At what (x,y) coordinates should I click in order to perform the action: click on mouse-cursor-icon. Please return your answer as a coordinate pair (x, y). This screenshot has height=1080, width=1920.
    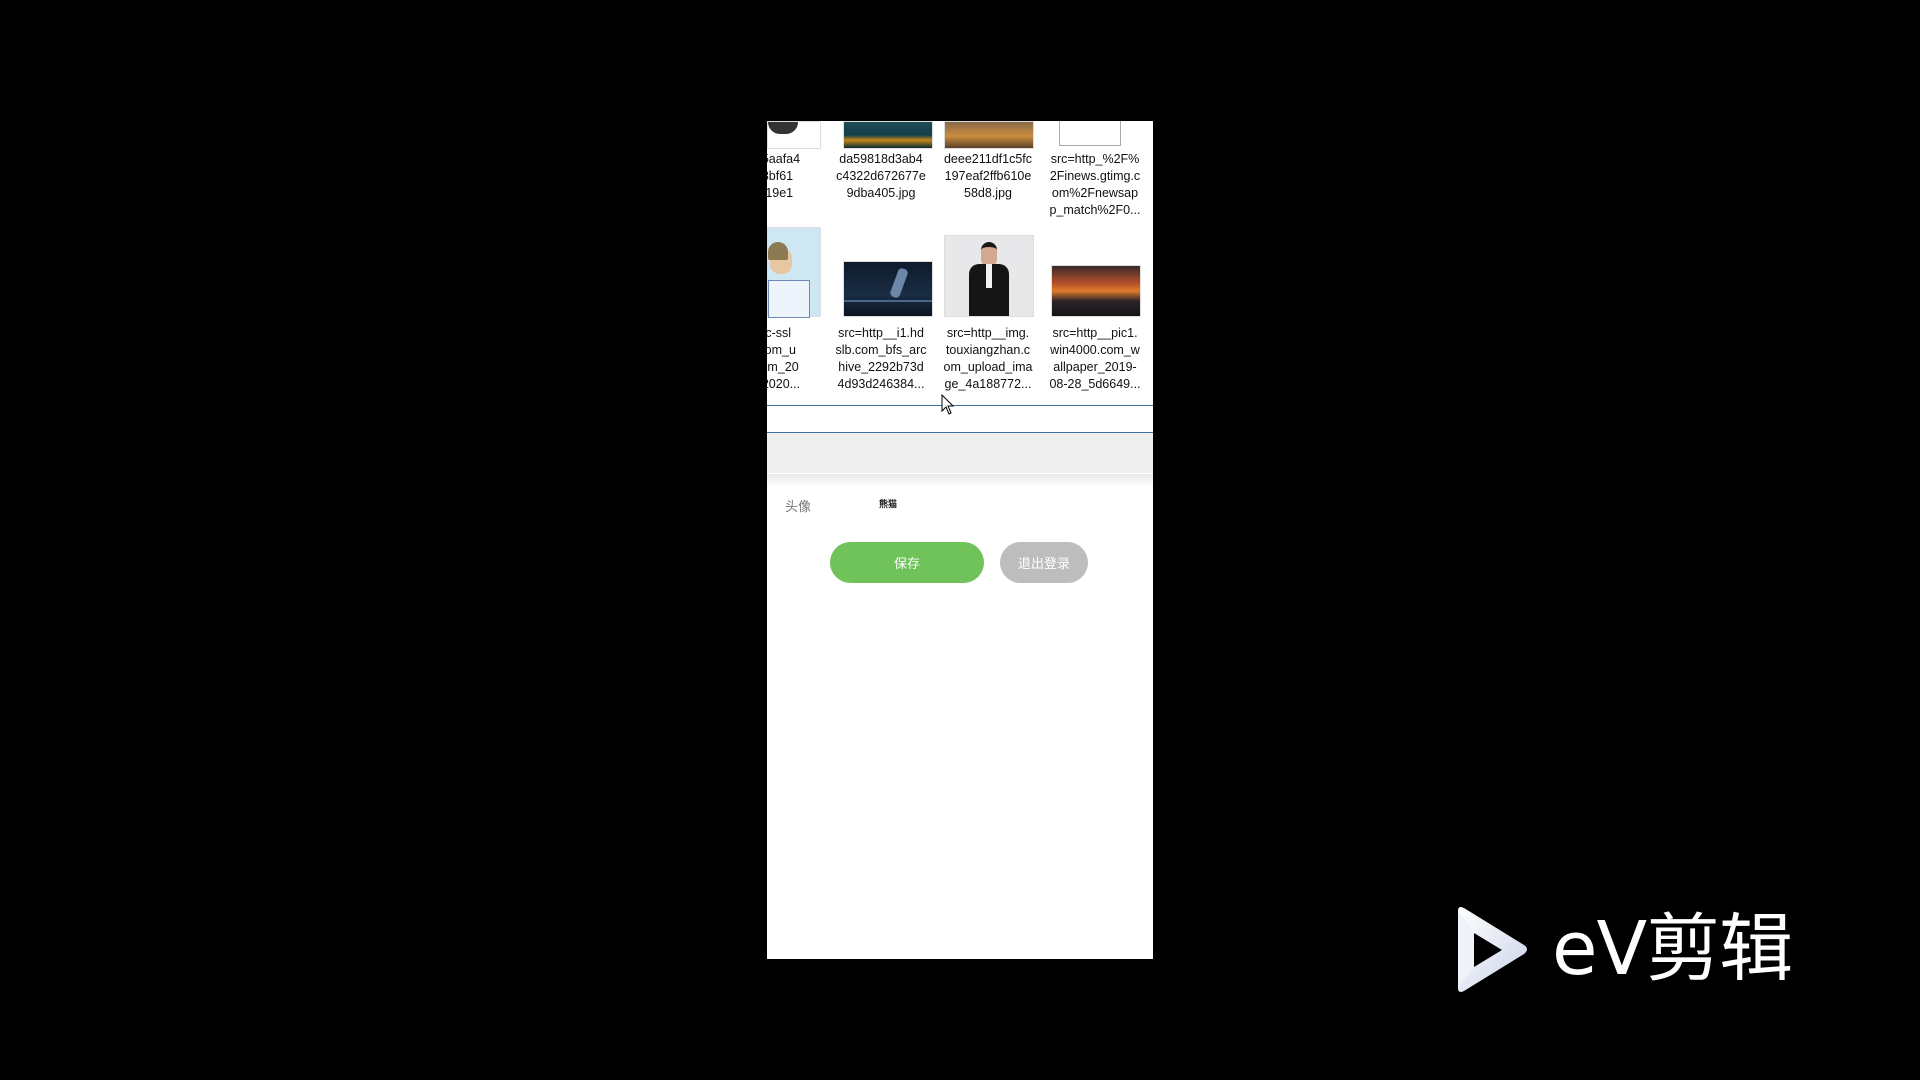
    Looking at the image, I should click on (948, 404).